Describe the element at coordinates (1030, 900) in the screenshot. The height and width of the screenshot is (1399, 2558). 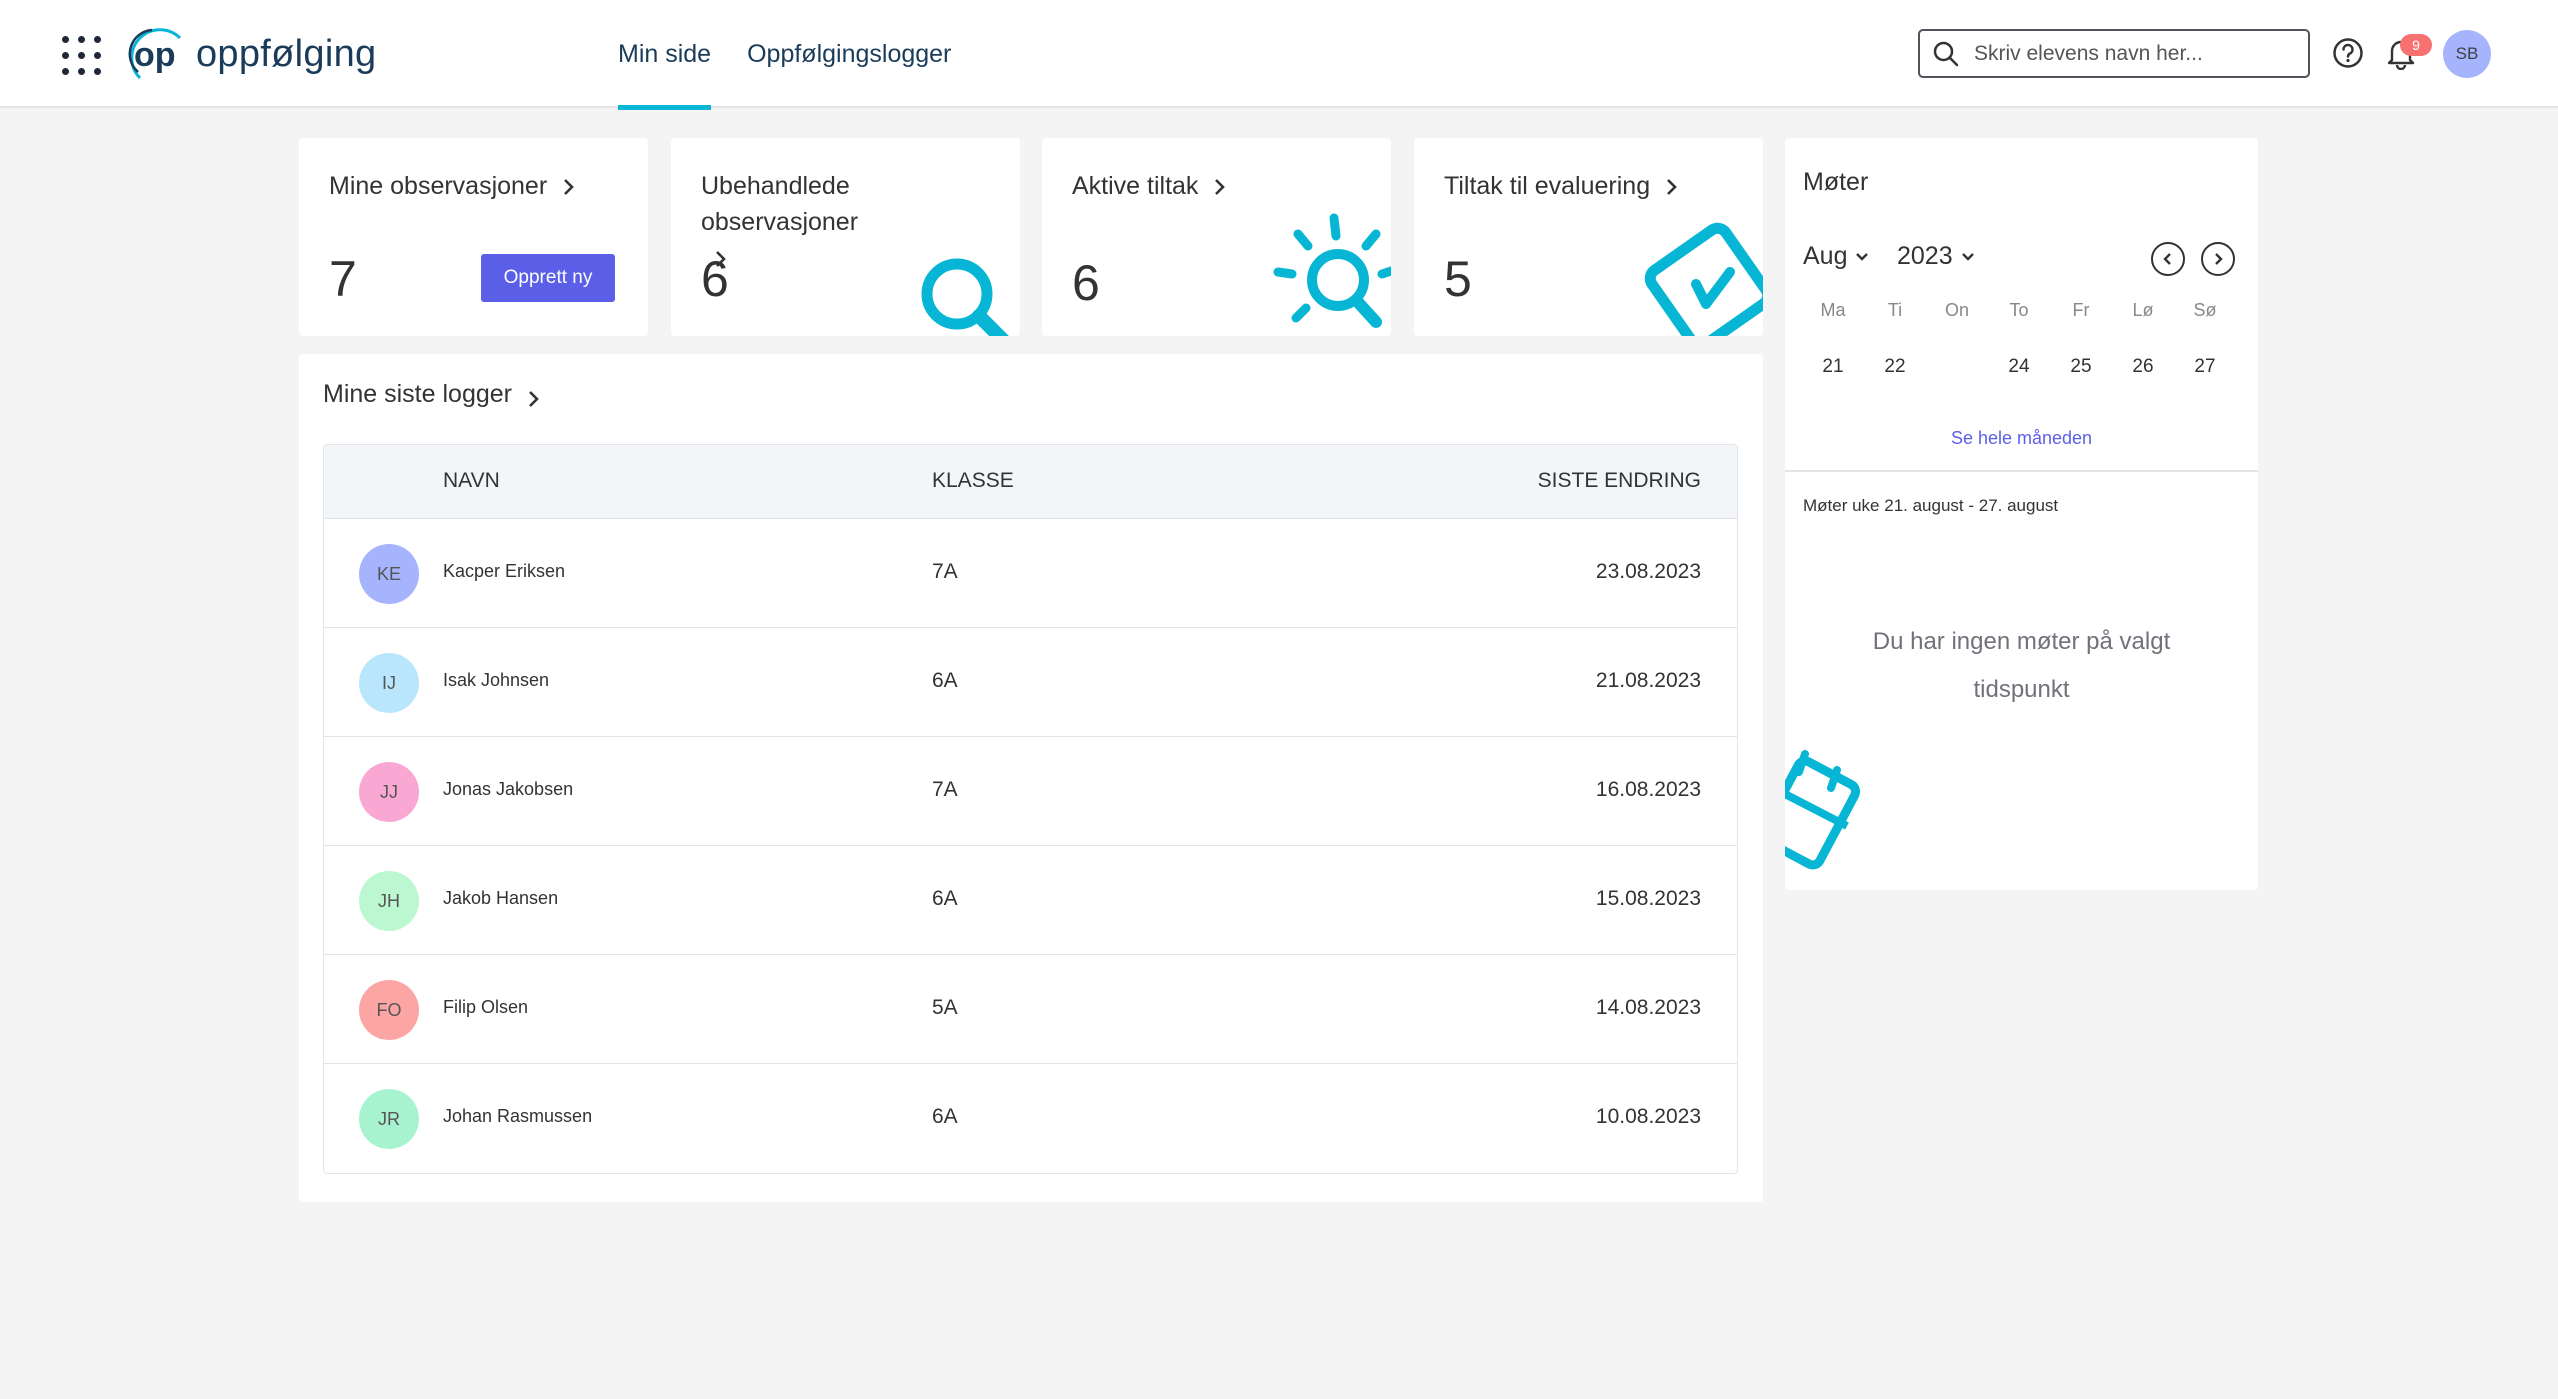
I see `table-row: JH Jakob Hansen 6A 15.08.2023` at that location.